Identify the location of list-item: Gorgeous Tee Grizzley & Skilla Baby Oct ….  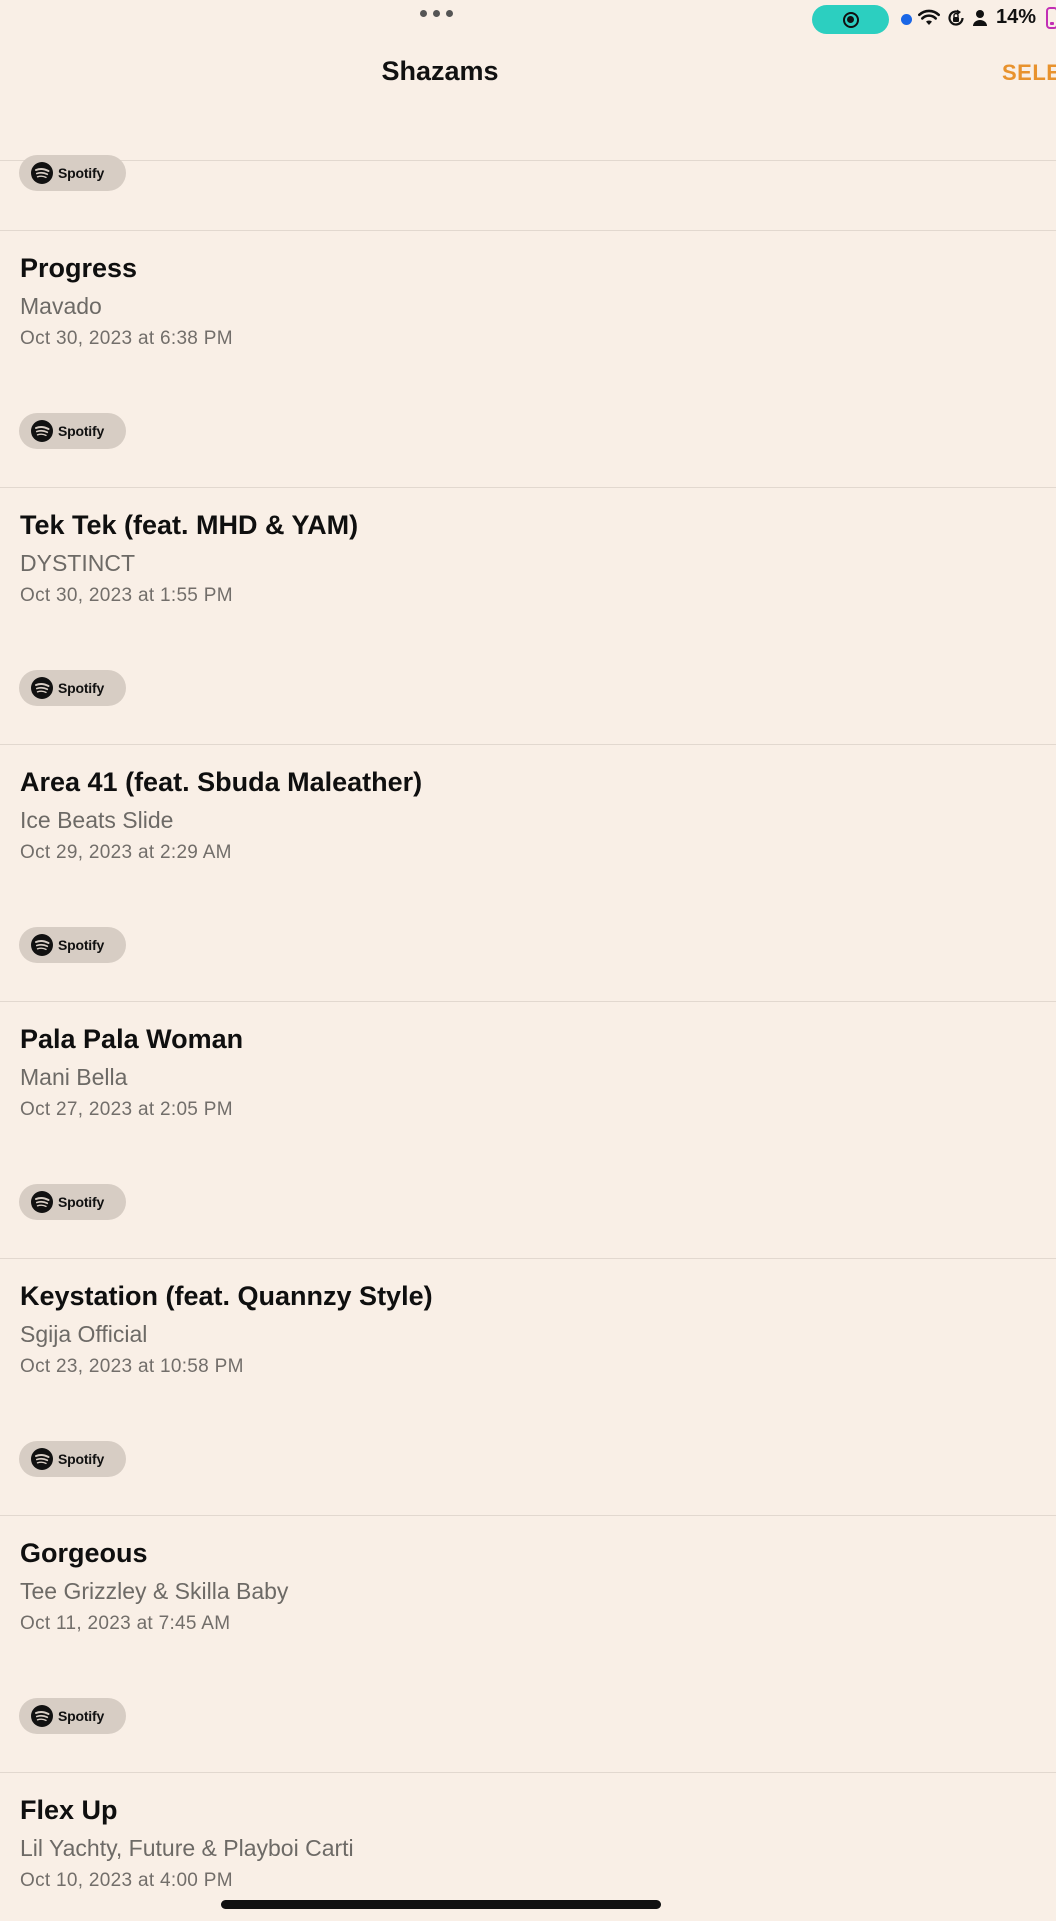
(528, 1644).